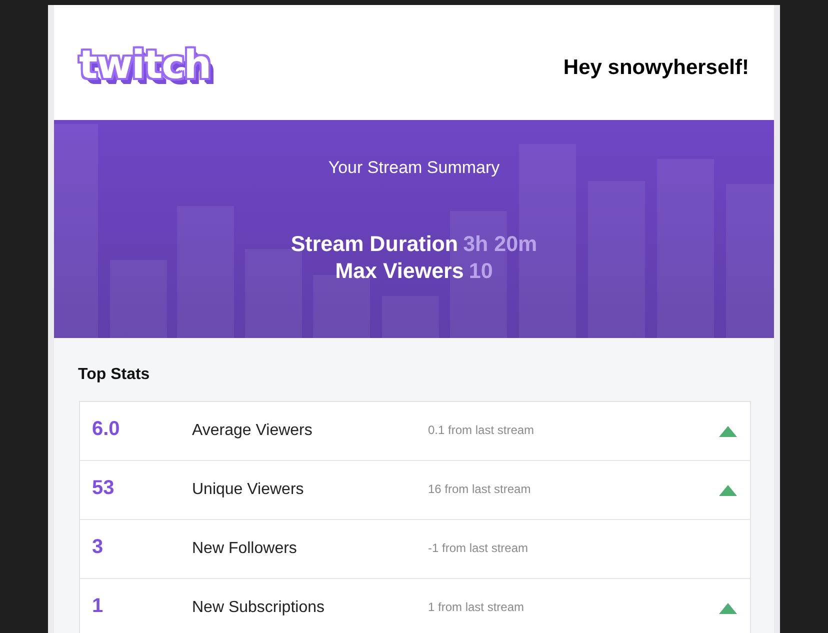 Image resolution: width=828 pixels, height=633 pixels. I want to click on stat-value: 1, so click(98, 606).